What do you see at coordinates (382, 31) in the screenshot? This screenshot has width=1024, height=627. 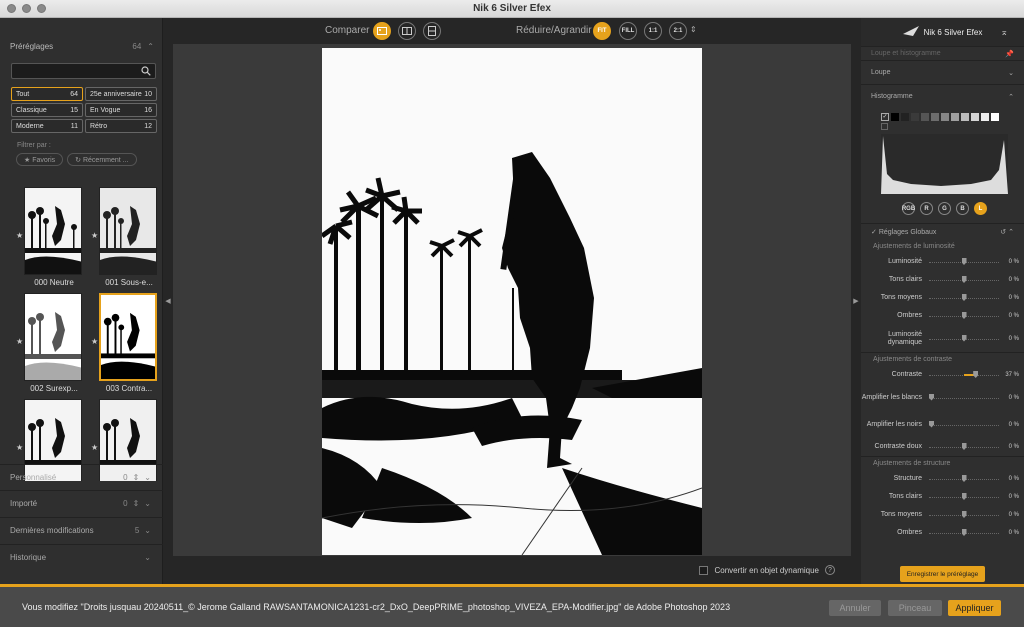 I see `compare-single-button` at bounding box center [382, 31].